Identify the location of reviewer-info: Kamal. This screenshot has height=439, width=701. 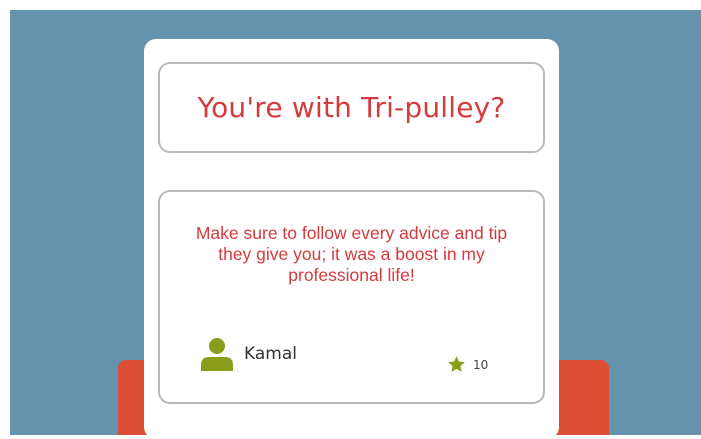
(248, 354).